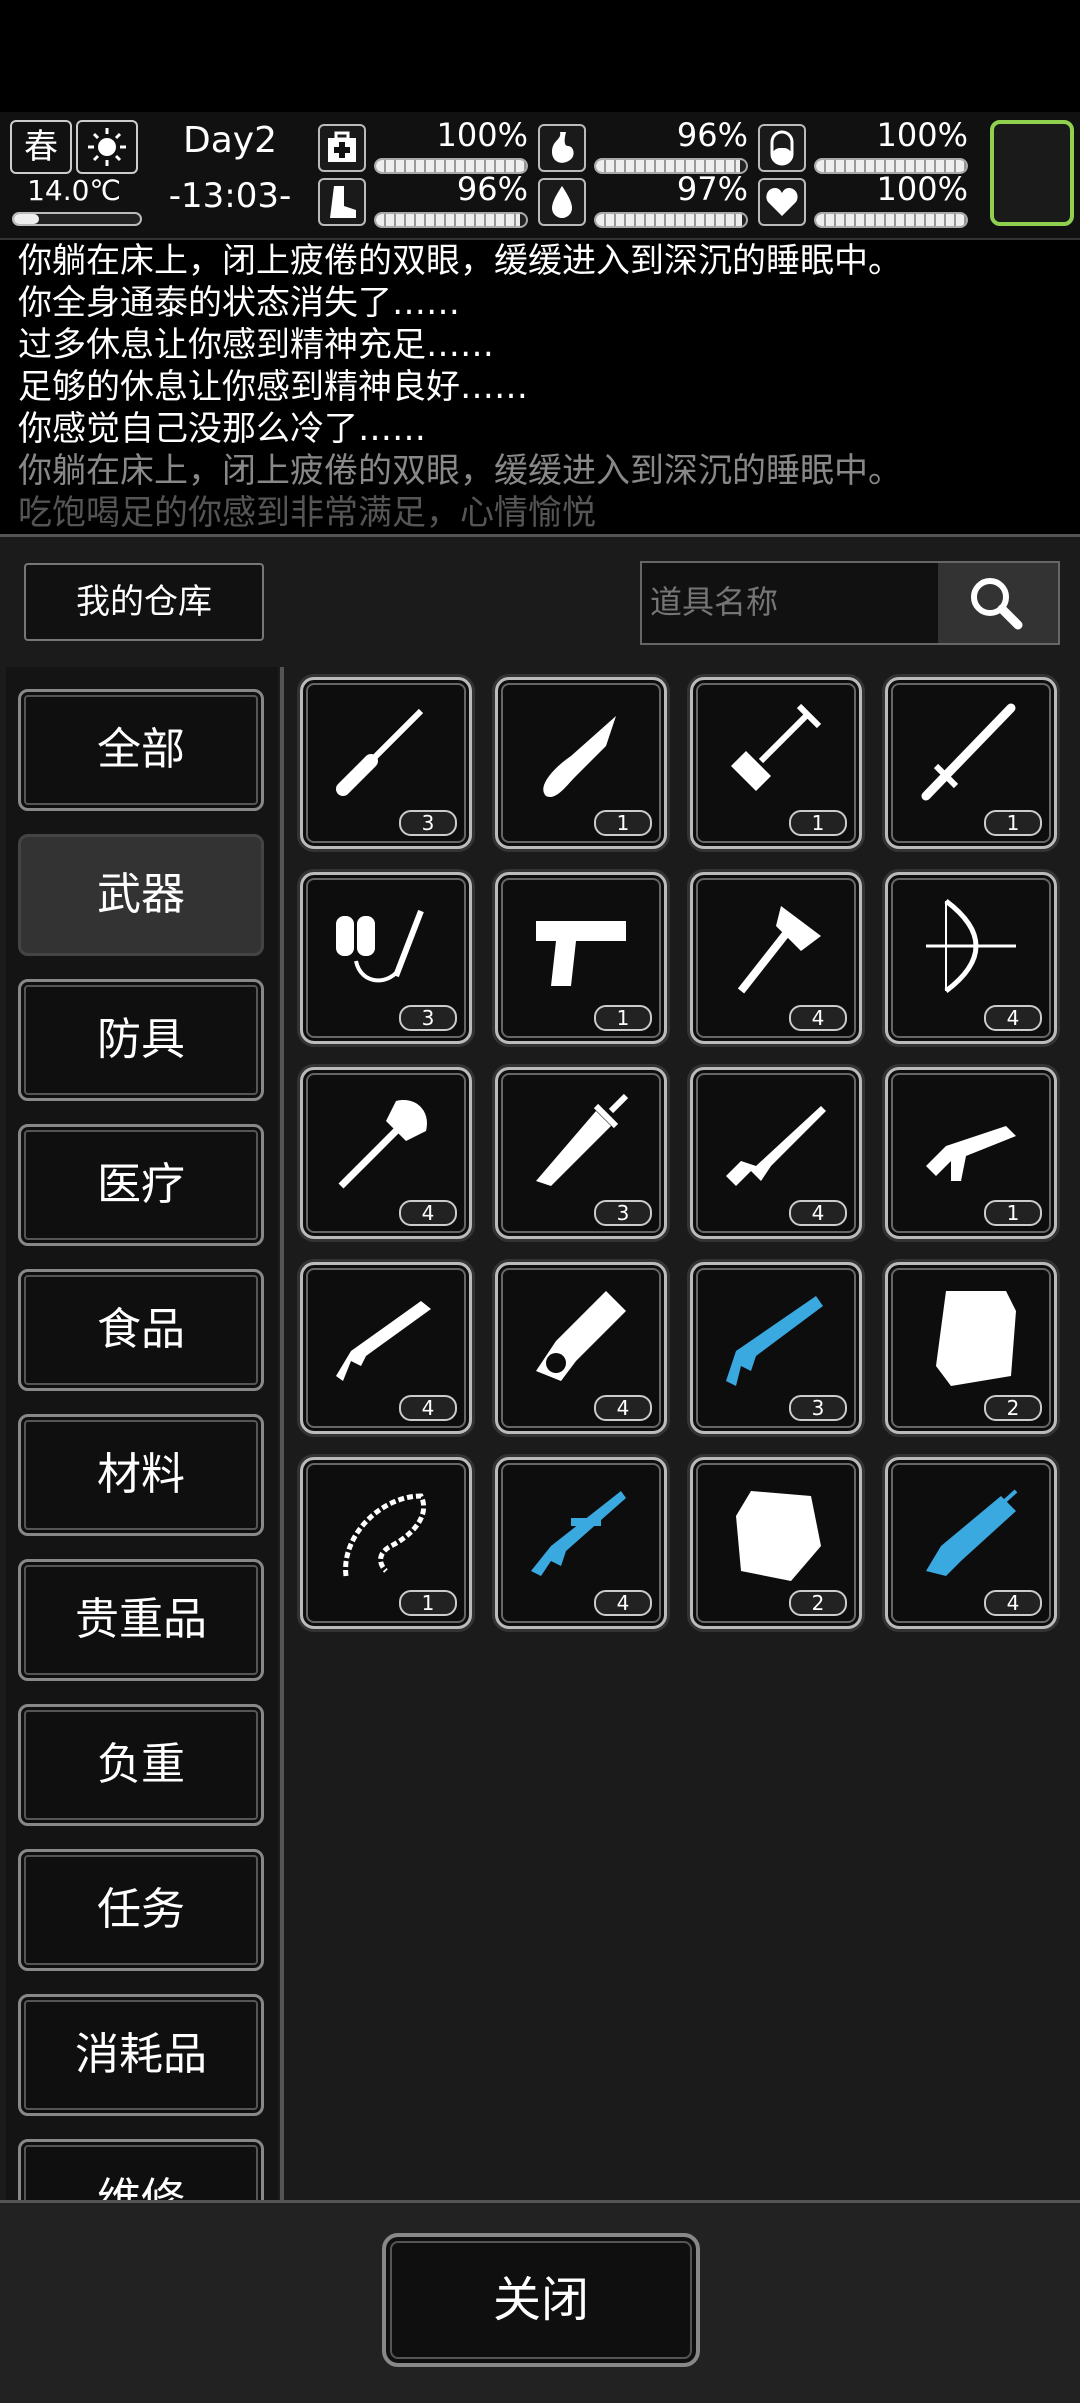 This screenshot has height=2403, width=1080. What do you see at coordinates (141, 1765) in the screenshot?
I see `category-tab: 负重` at bounding box center [141, 1765].